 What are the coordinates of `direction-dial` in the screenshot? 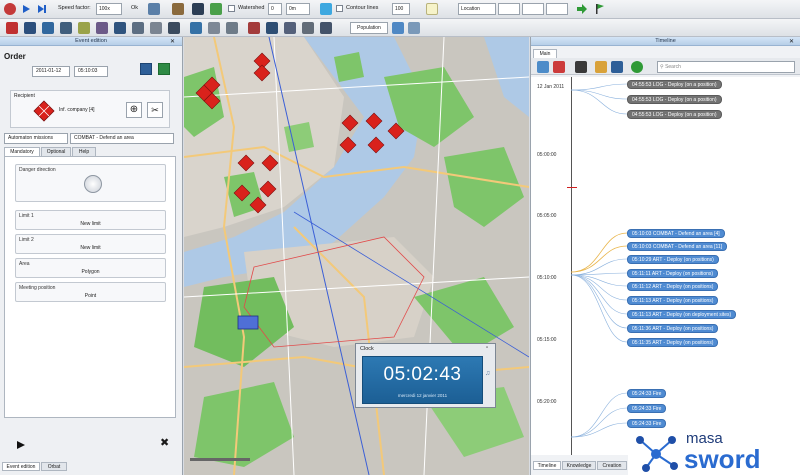 It's located at (93, 184).